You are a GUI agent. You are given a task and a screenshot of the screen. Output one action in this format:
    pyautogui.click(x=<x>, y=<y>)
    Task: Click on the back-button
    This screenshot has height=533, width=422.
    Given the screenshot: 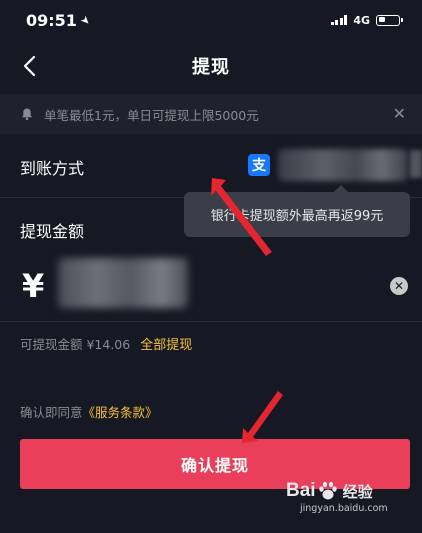 What is the action you would take?
    pyautogui.click(x=29, y=66)
    